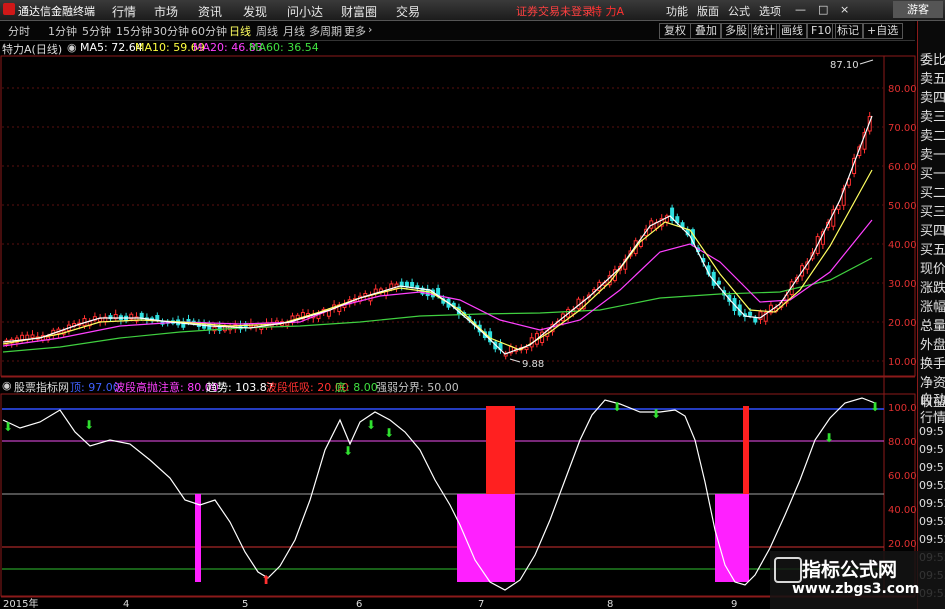 The image size is (945, 609). Describe the element at coordinates (533, 364) in the screenshot. I see `low-label: 9.88` at that location.